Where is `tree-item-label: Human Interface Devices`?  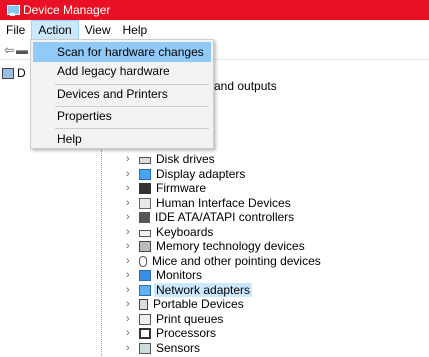 tree-item-label: Human Interface Devices is located at coordinates (223, 203).